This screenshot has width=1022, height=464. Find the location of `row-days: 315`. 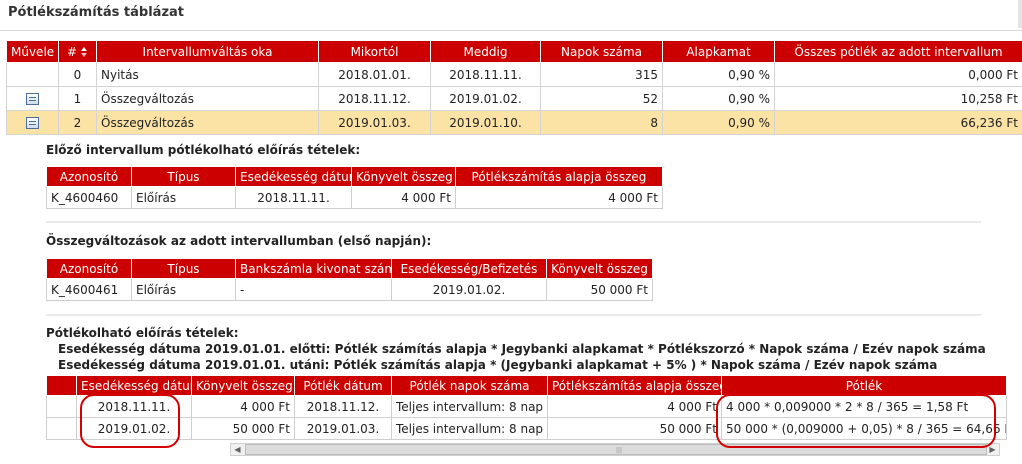

row-days: 315 is located at coordinates (601, 74).